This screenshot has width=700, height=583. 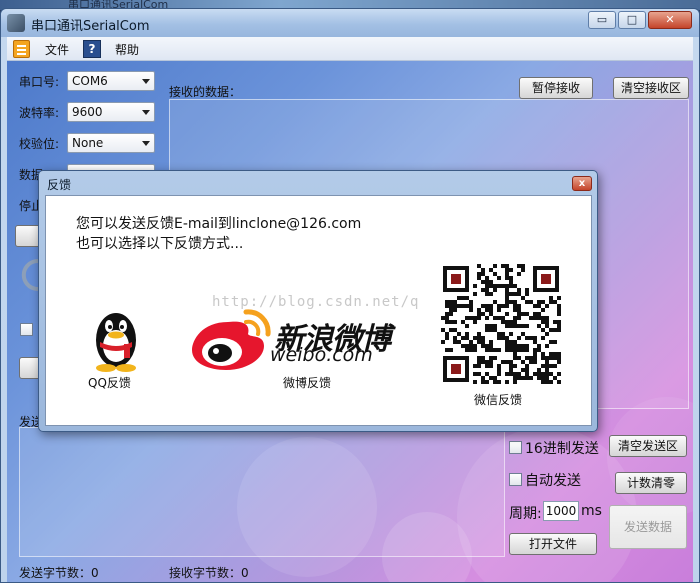 What do you see at coordinates (582, 183) in the screenshot?
I see `dialog-close-button: x` at bounding box center [582, 183].